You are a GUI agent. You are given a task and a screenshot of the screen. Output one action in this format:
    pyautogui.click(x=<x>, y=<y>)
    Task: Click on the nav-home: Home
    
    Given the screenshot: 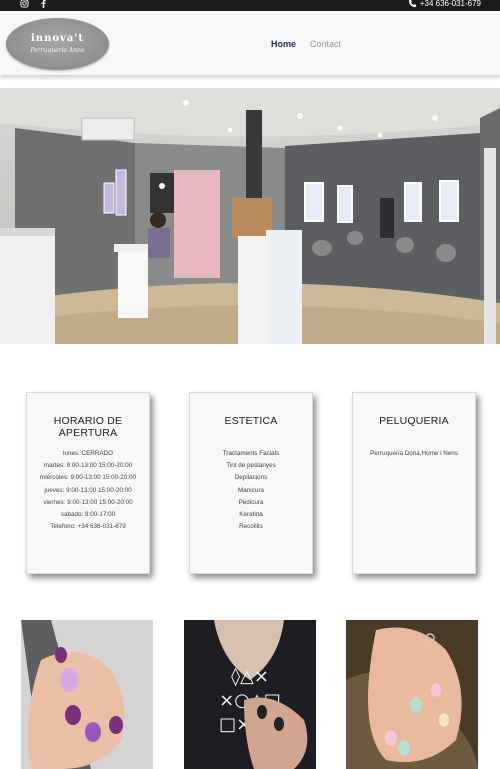 What is the action you would take?
    pyautogui.click(x=283, y=44)
    